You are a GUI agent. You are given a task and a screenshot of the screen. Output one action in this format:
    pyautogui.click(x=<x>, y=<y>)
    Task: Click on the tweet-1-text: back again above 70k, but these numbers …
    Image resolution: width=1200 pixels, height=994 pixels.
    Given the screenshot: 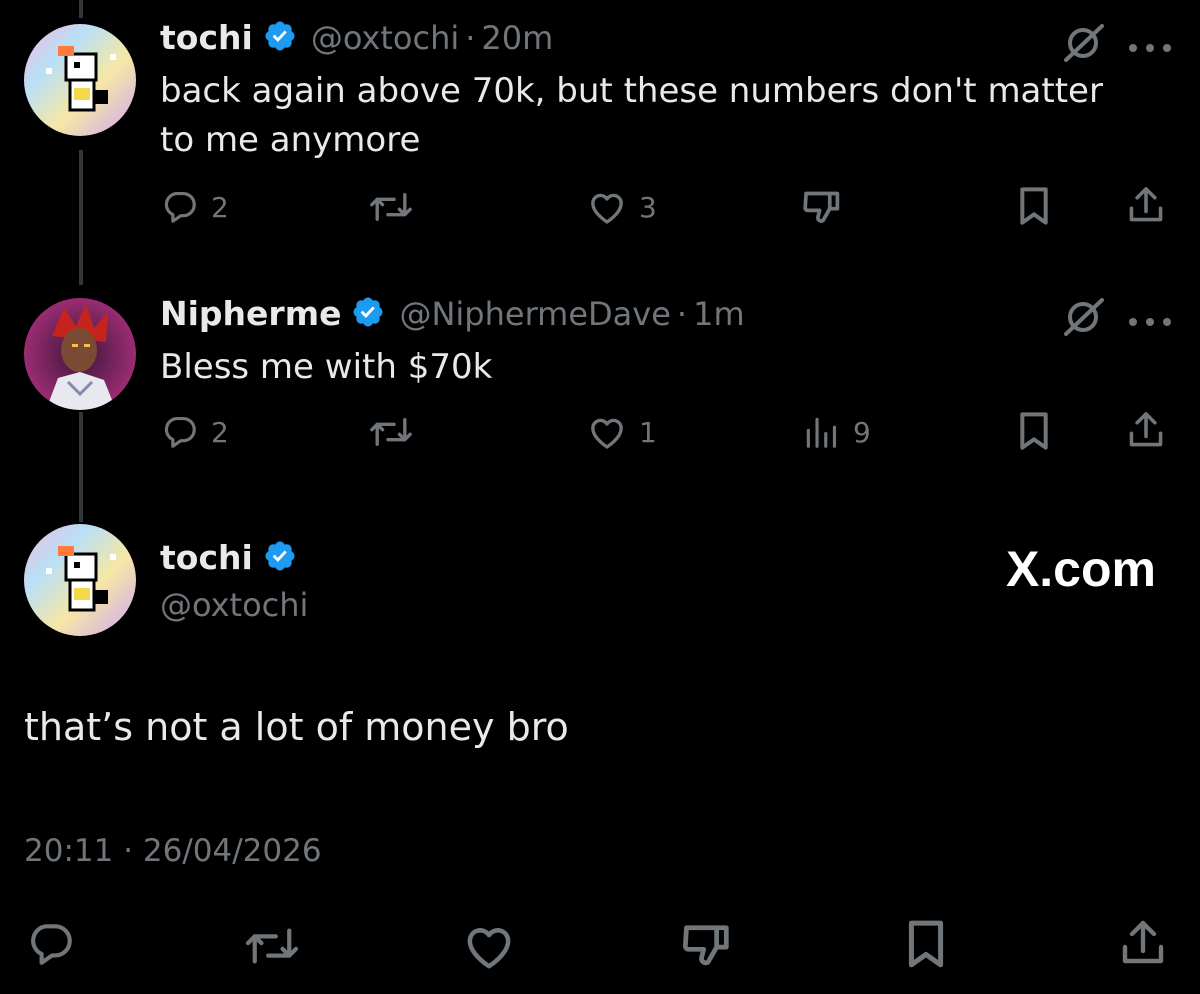 What is the action you would take?
    pyautogui.click(x=631, y=115)
    